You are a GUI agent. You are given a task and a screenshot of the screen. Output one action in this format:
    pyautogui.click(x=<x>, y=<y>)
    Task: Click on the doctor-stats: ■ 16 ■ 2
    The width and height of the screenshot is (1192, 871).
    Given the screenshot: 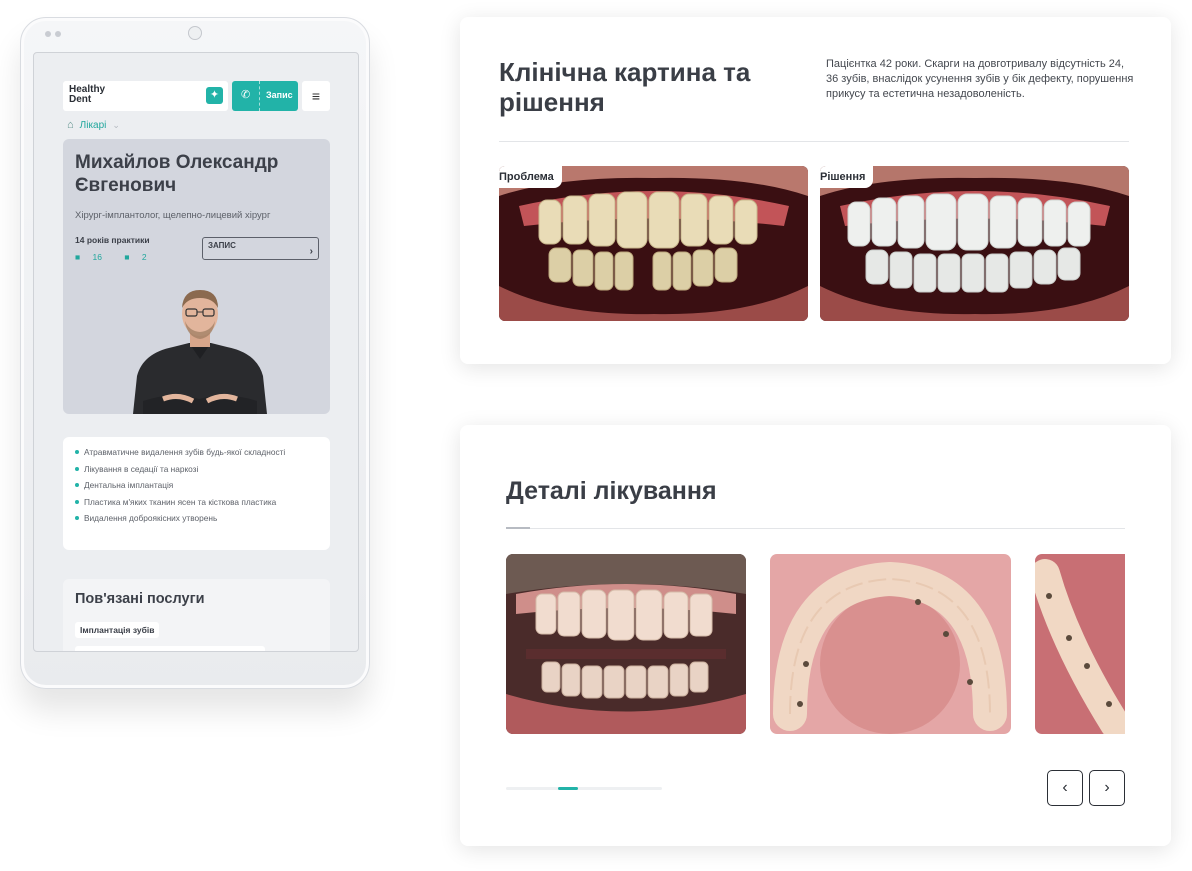 What is the action you would take?
    pyautogui.click(x=121, y=257)
    